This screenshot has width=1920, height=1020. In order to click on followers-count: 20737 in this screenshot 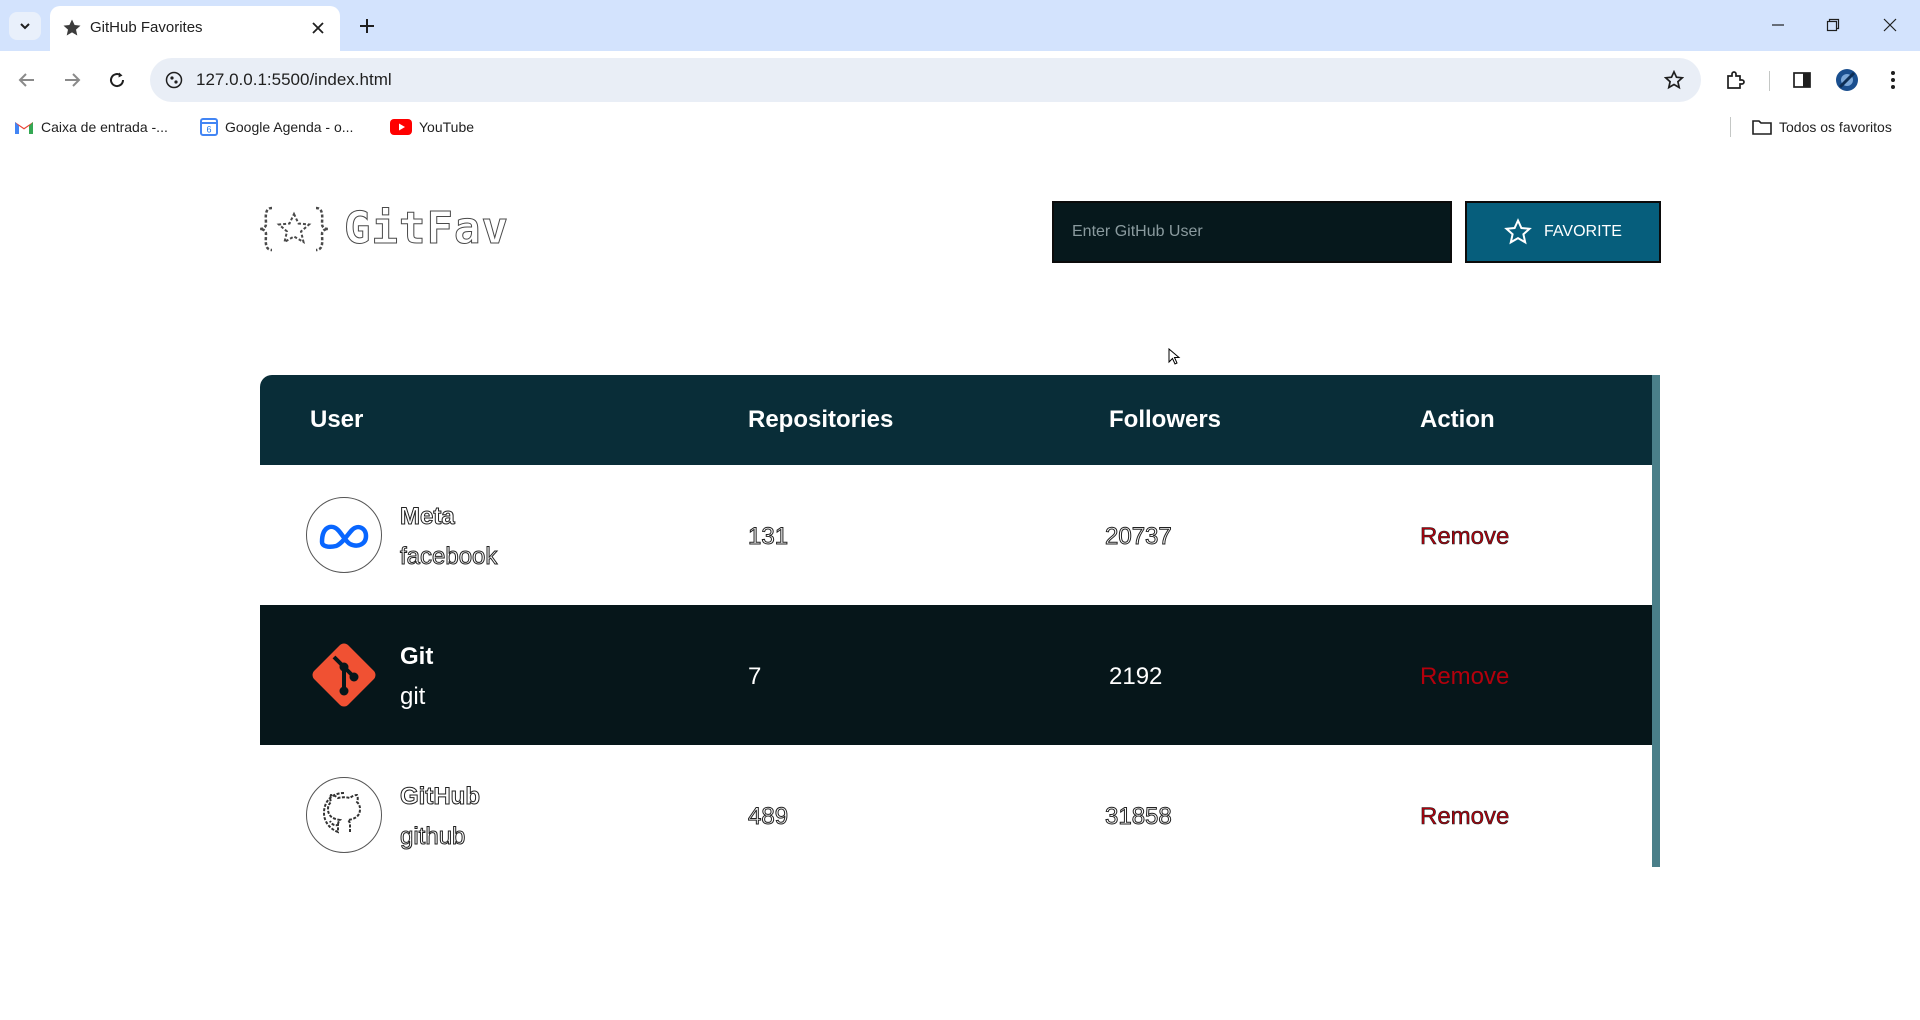, I will do `click(1139, 537)`.